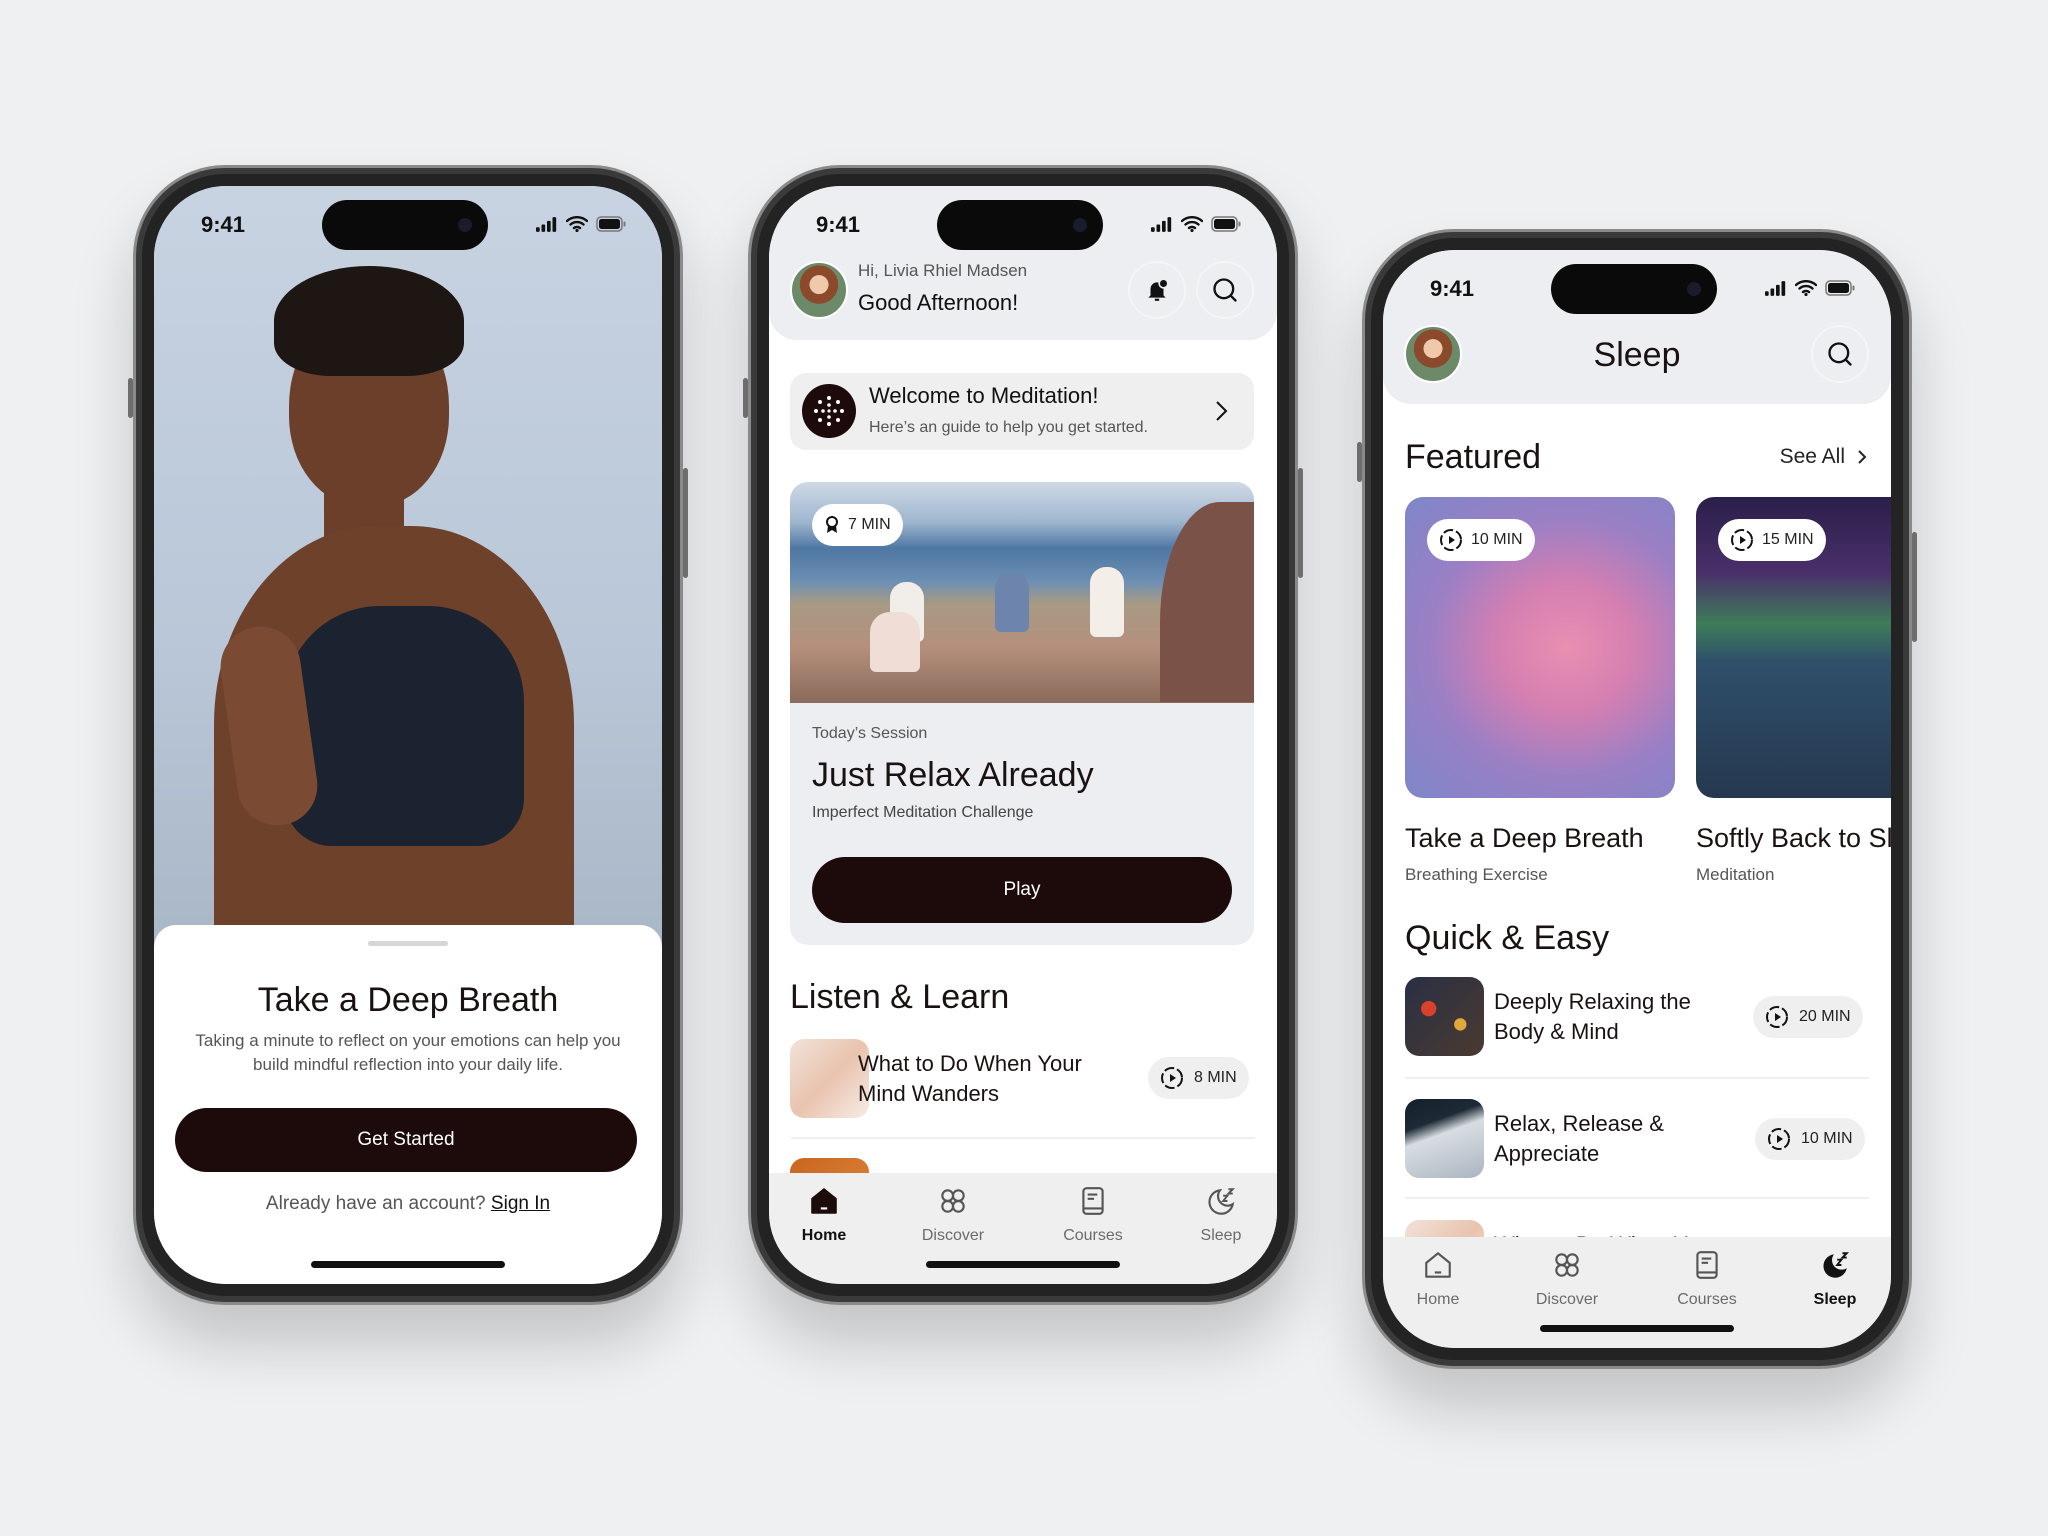 This screenshot has width=2048, height=1536. What do you see at coordinates (819, 290) in the screenshot?
I see `avatar` at bounding box center [819, 290].